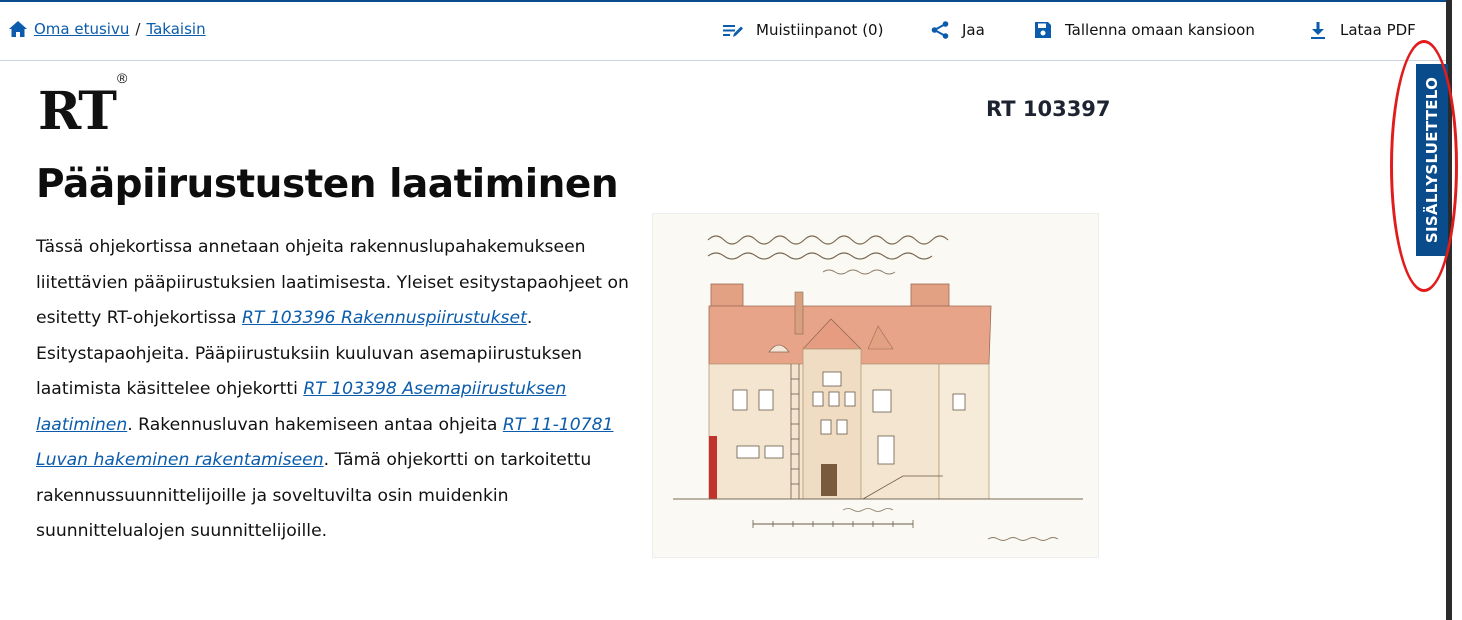 The height and width of the screenshot is (620, 1462). I want to click on download-icon, so click(1318, 30).